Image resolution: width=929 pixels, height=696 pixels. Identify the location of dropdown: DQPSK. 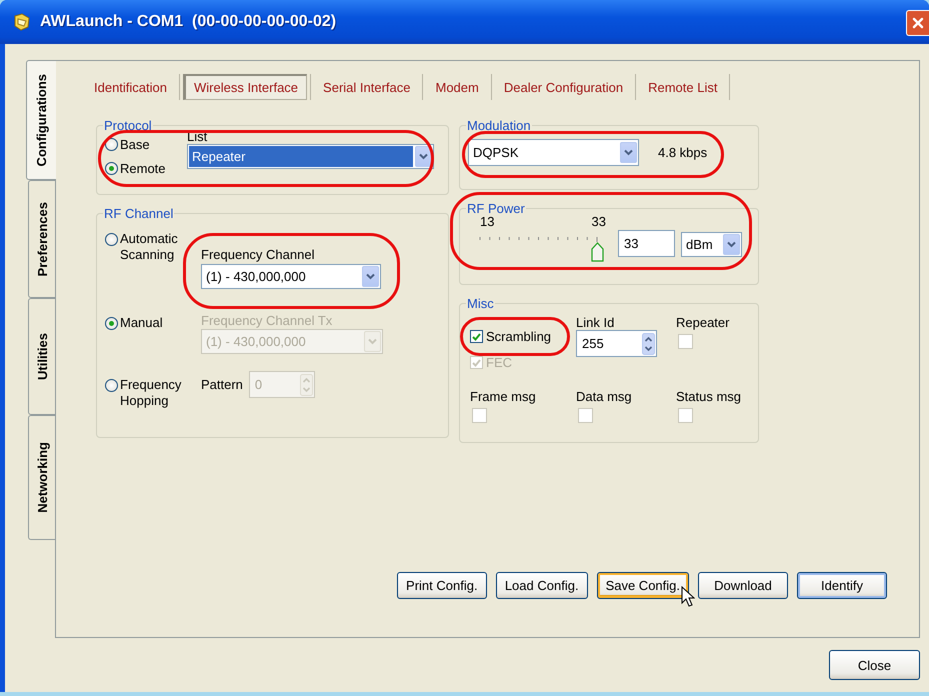
(553, 152).